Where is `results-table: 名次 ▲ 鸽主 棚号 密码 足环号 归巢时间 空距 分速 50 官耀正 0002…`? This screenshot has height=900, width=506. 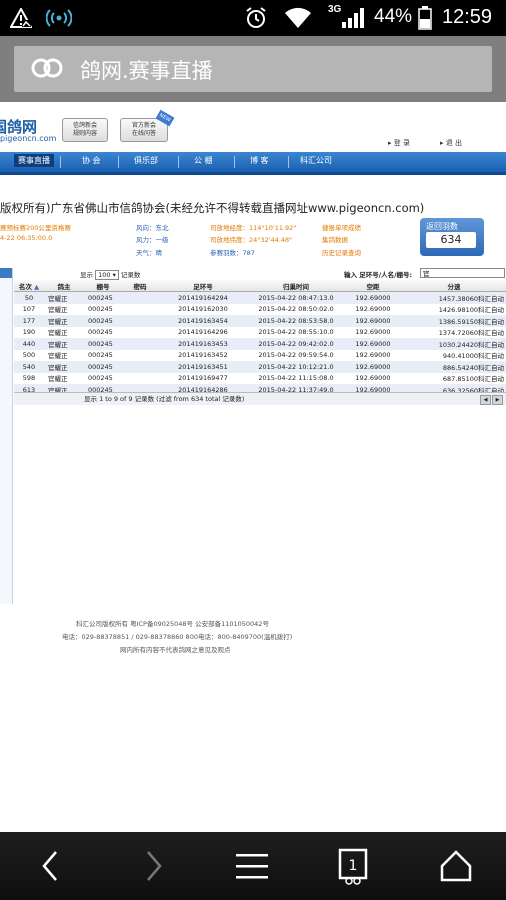
results-table: 名次 ▲ 鸽主 棚号 密码 足环号 归巢时间 空距 分速 50 官耀正 0002… is located at coordinates (260, 338).